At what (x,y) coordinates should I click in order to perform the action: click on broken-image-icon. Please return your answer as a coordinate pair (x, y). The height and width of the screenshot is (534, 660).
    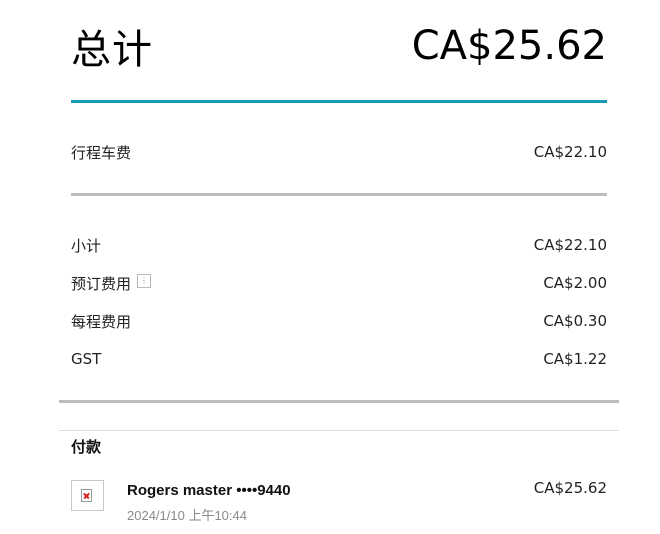
    Looking at the image, I should click on (86, 495).